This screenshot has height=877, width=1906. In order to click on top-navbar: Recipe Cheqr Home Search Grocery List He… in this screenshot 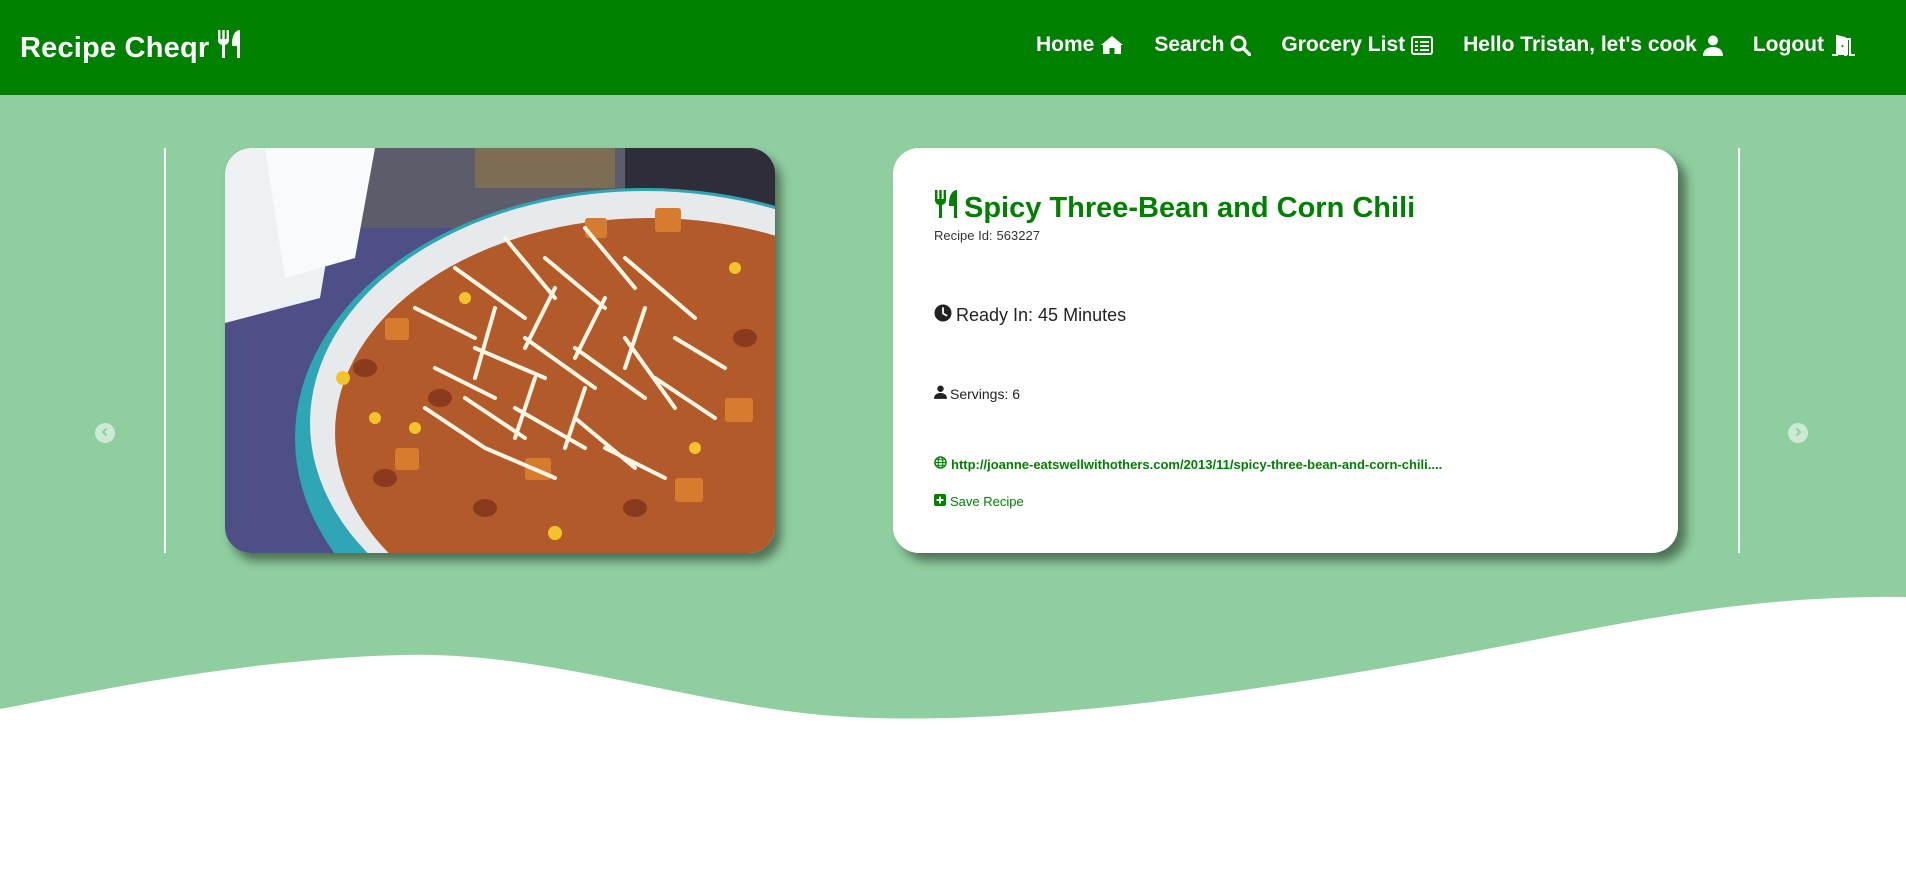, I will do `click(953, 47)`.